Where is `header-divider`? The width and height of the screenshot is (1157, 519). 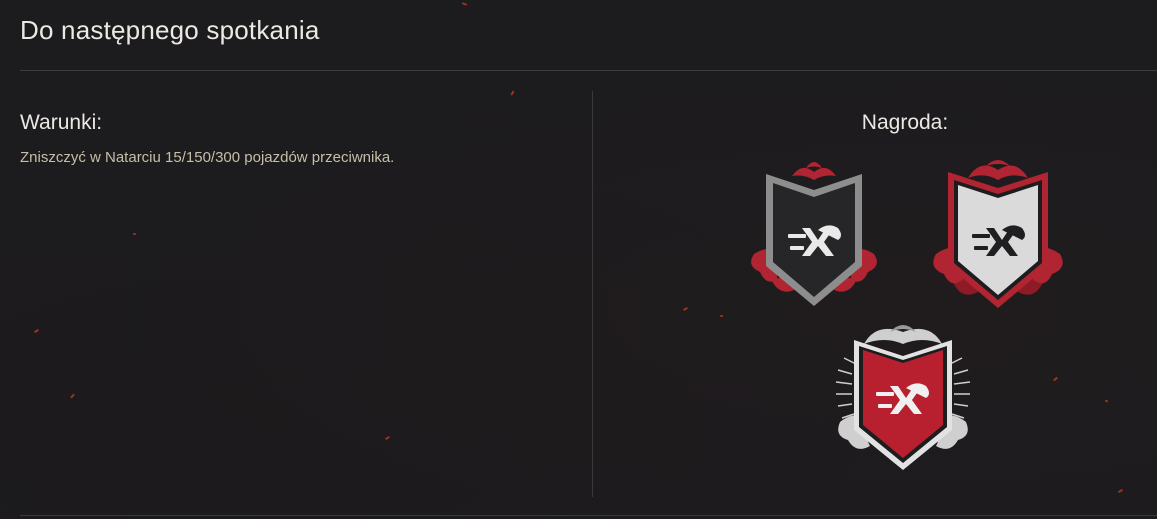
header-divider is located at coordinates (588, 70).